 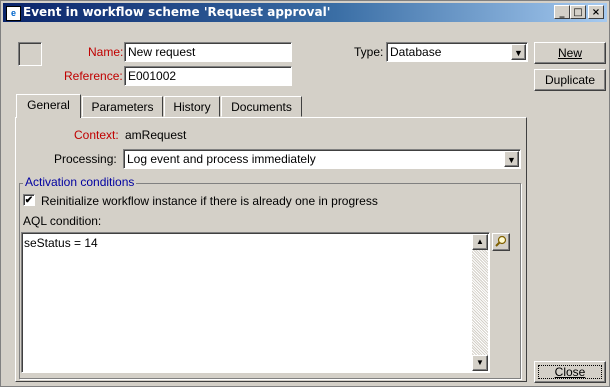 What do you see at coordinates (570, 80) in the screenshot?
I see `duplicate-button: Duplicate` at bounding box center [570, 80].